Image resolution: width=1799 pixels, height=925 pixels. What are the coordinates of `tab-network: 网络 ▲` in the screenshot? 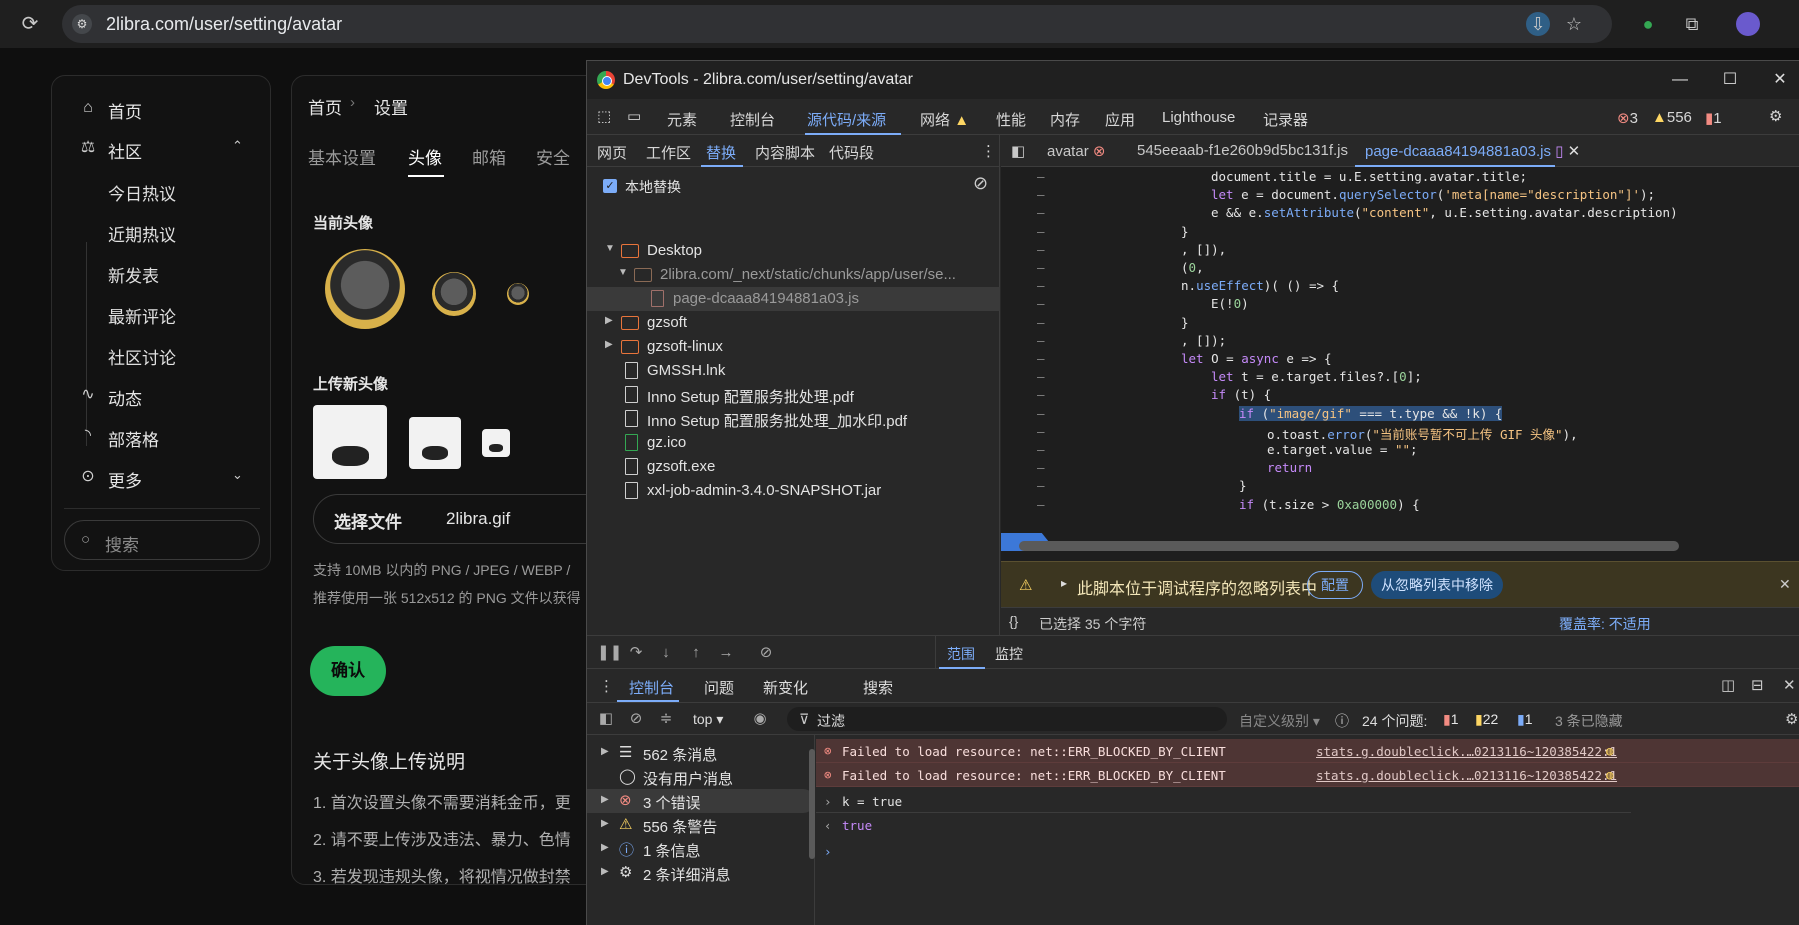 It's located at (944, 119).